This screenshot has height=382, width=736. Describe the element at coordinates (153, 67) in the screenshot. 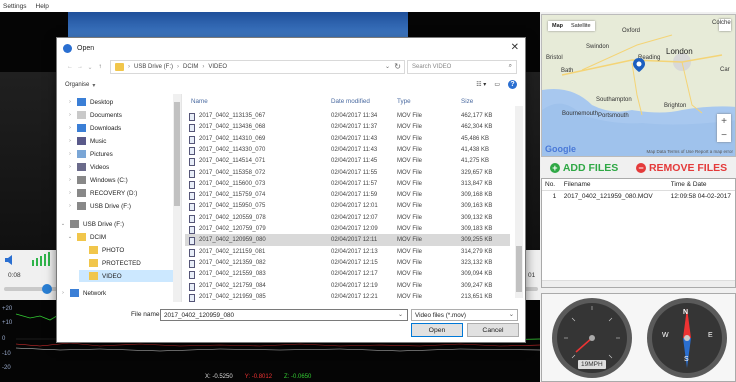

I see `breadcrumb-drive: USB Drive (F:)` at that location.